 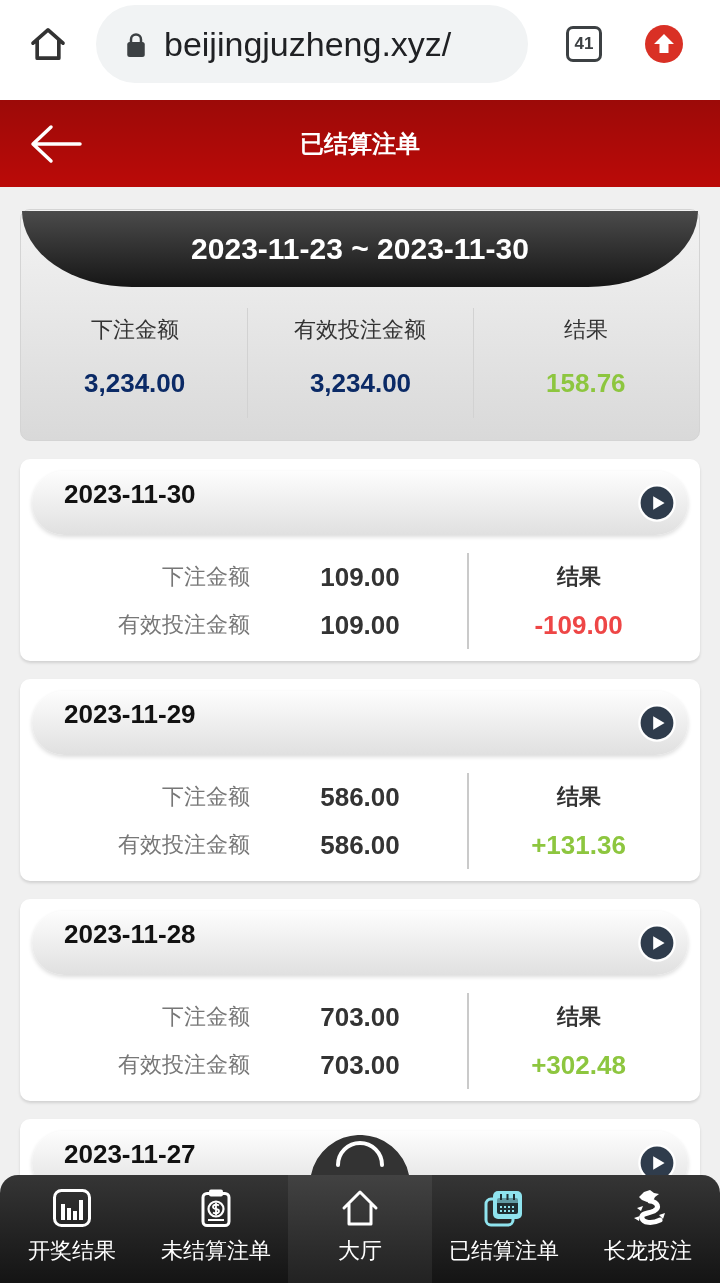 I want to click on address-bar: beijingjuzheng.xyz/, so click(x=312, y=44).